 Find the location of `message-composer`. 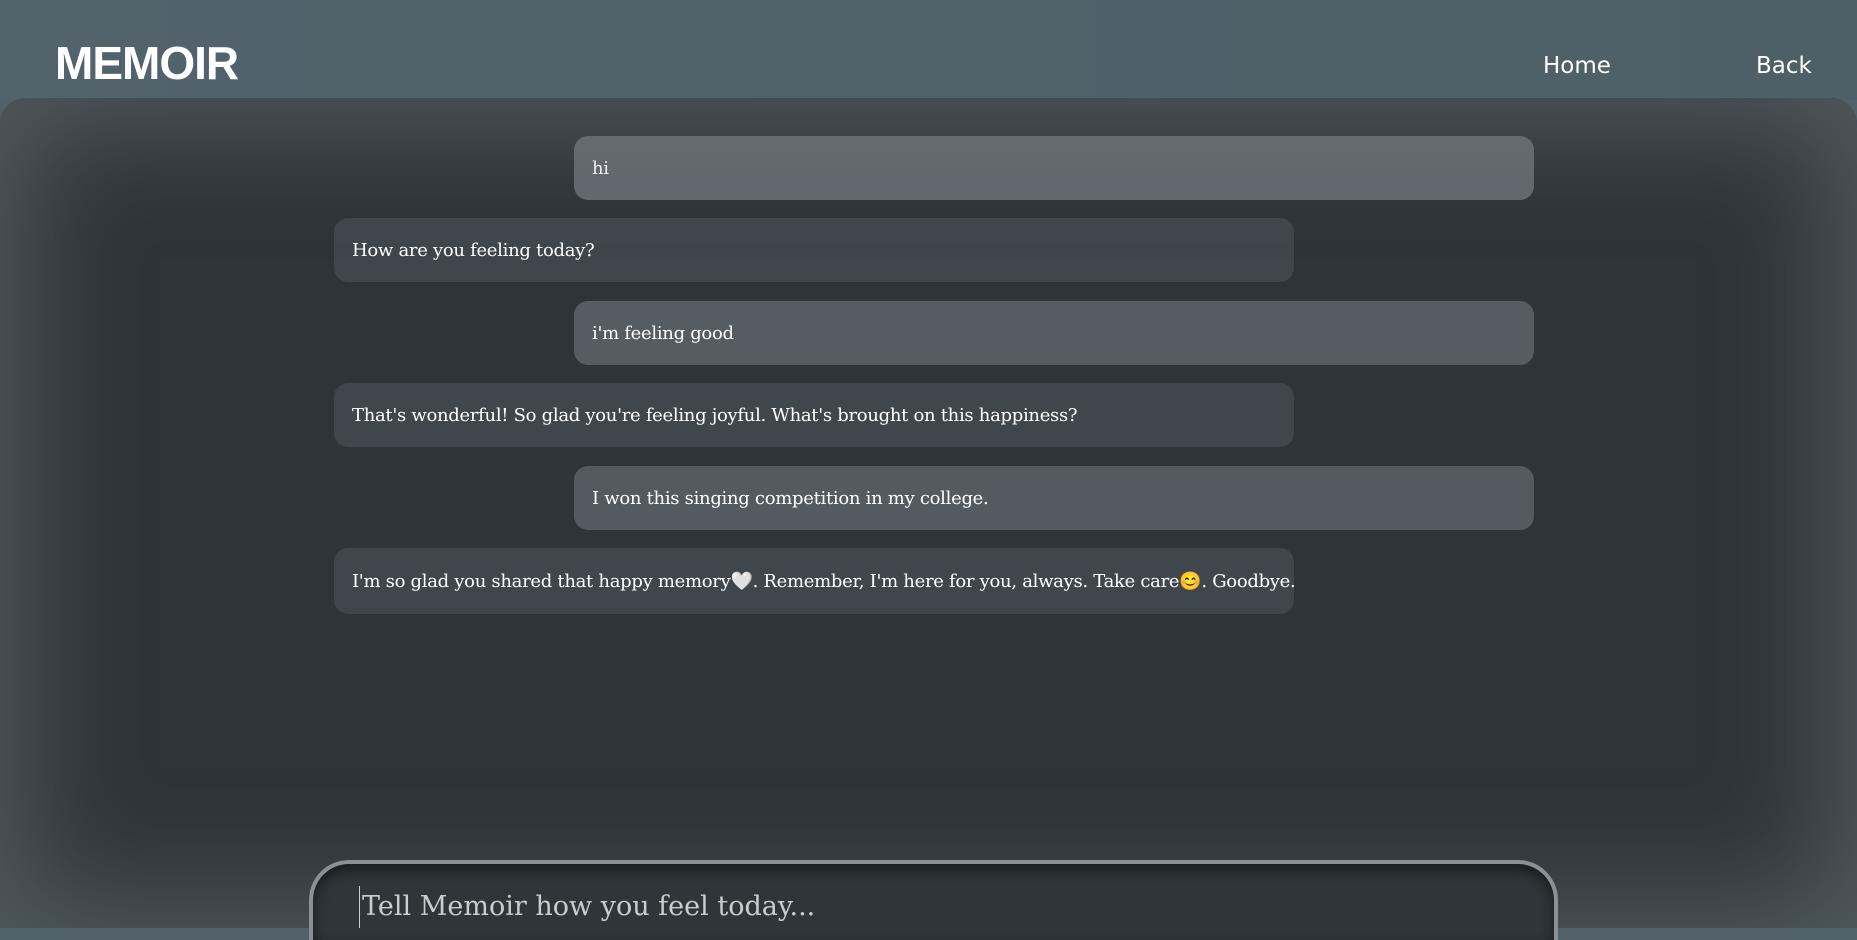

message-composer is located at coordinates (933, 900).